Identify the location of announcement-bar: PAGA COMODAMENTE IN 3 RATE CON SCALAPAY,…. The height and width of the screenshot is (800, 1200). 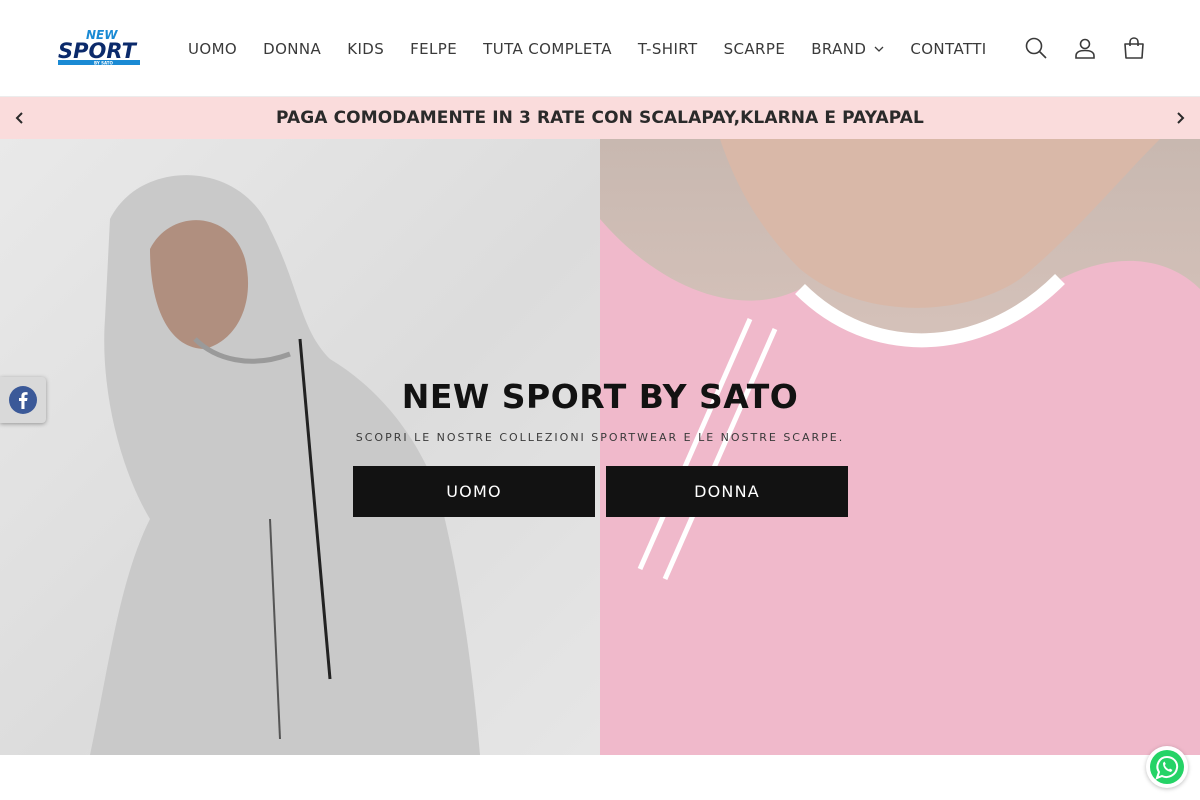
(600, 118).